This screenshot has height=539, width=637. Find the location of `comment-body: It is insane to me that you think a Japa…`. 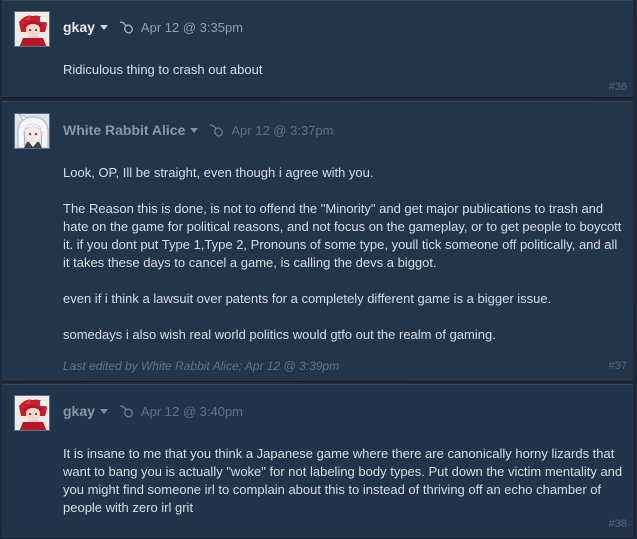

comment-body: It is insane to me that you think a Japa… is located at coordinates (343, 481).